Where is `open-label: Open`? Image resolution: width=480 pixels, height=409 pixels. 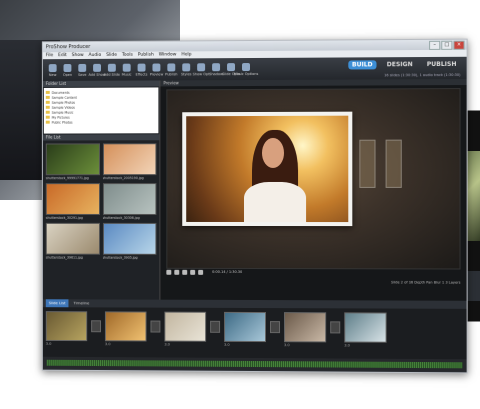
open-label: Open is located at coordinates (67, 74).